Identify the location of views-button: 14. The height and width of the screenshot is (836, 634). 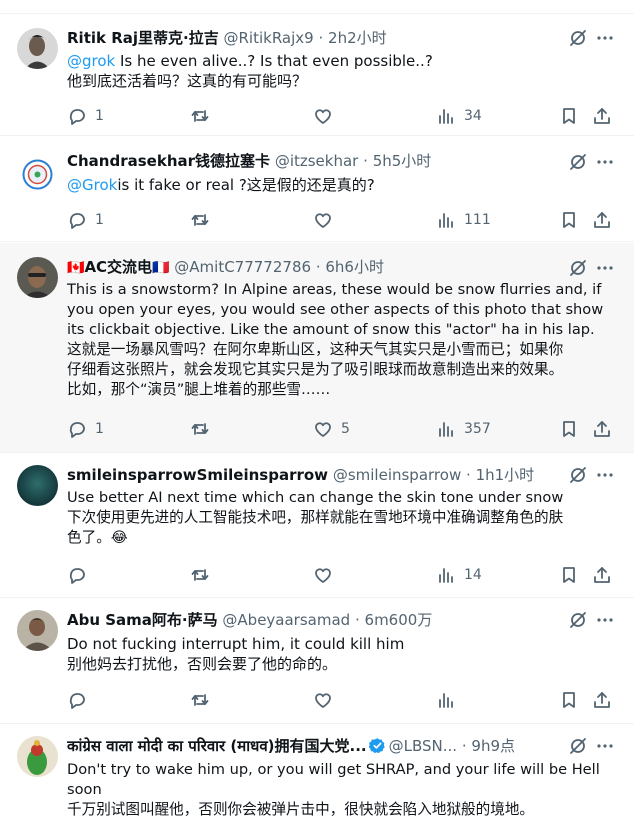
(459, 575).